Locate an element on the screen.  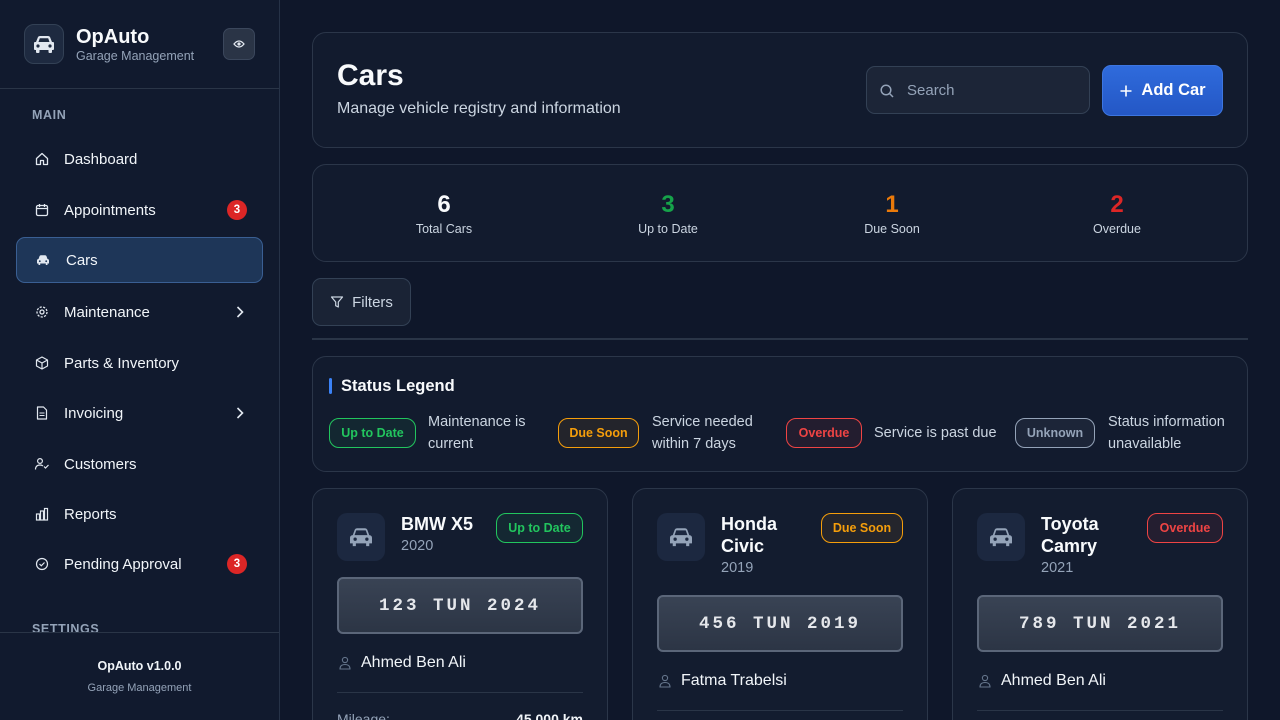
legend-desc-line: within 7 days is located at coordinates (694, 444).